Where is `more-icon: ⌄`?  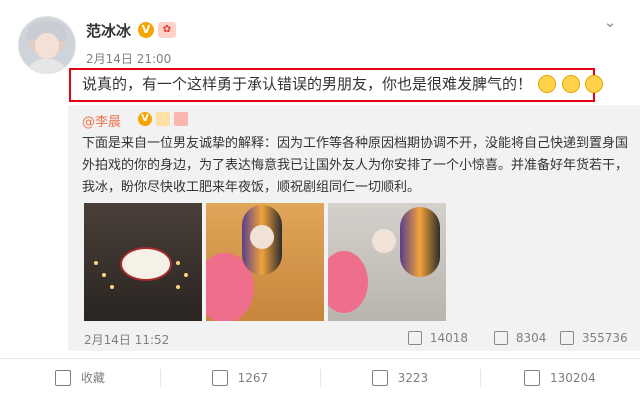 more-icon: ⌄ is located at coordinates (610, 22).